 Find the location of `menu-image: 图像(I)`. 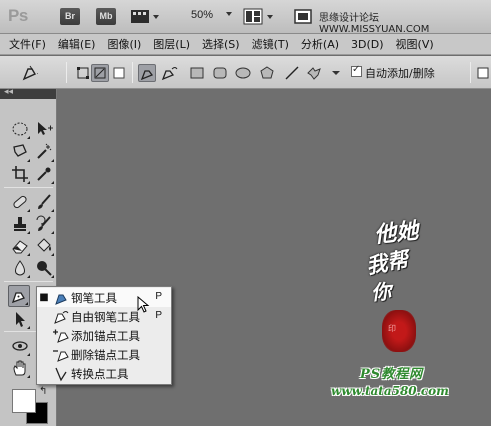

menu-image: 图像(I) is located at coordinates (124, 44).